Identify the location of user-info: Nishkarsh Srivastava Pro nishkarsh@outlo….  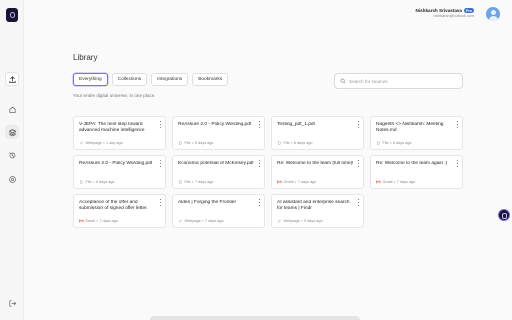
(445, 13).